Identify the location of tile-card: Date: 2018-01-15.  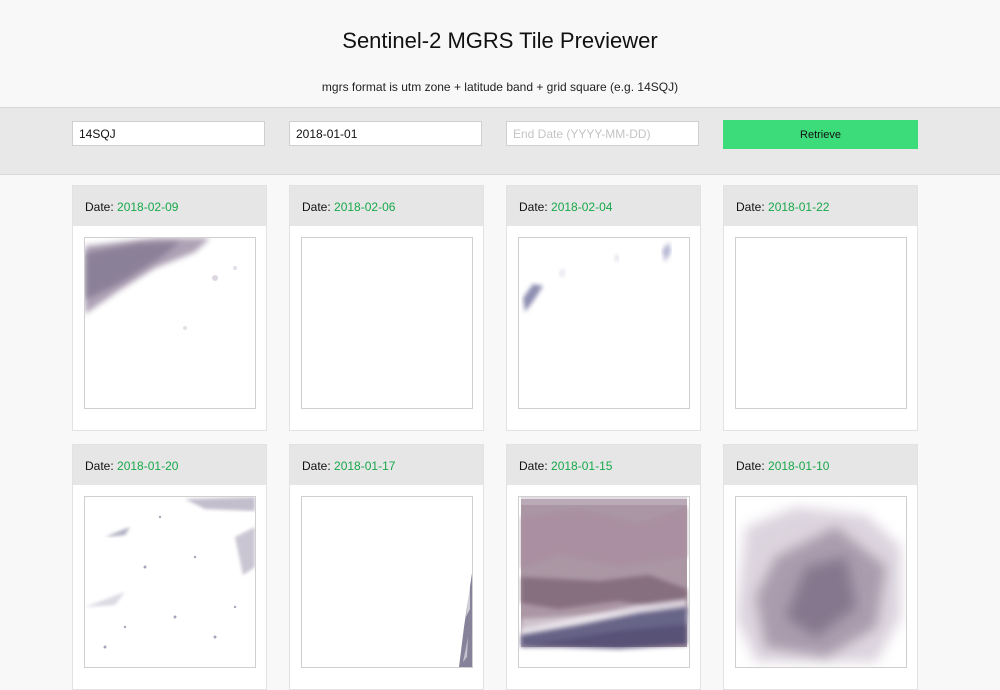
(603, 567).